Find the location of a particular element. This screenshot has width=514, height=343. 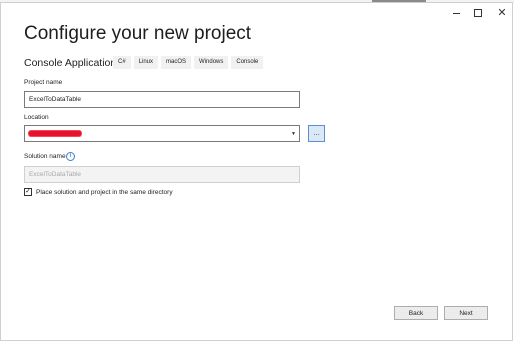

maximize-button is located at coordinates (478, 13).